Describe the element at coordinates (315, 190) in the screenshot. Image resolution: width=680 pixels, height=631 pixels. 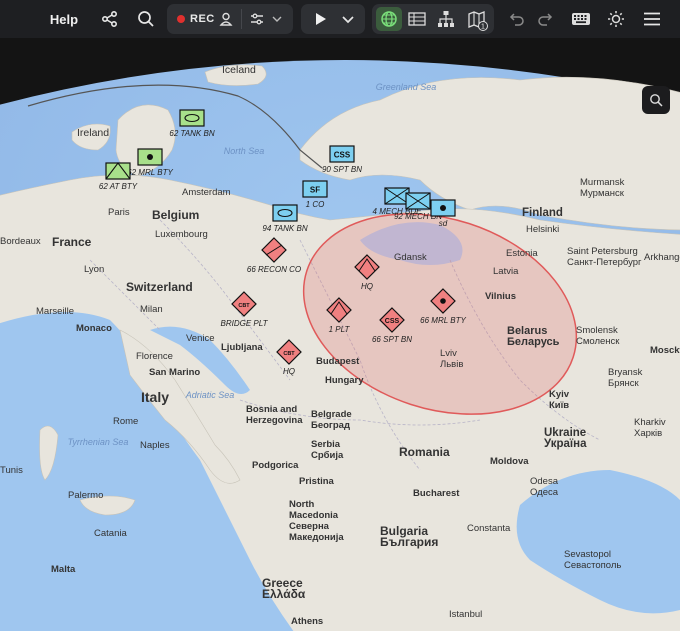
I see `unit-glyph: SF` at that location.